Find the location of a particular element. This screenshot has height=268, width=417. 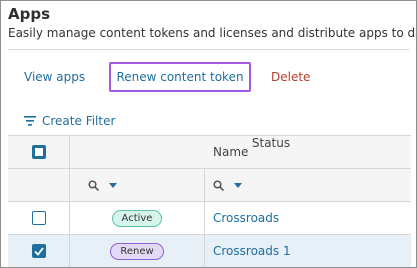

table-header-row: Status Name is located at coordinates (209, 152).